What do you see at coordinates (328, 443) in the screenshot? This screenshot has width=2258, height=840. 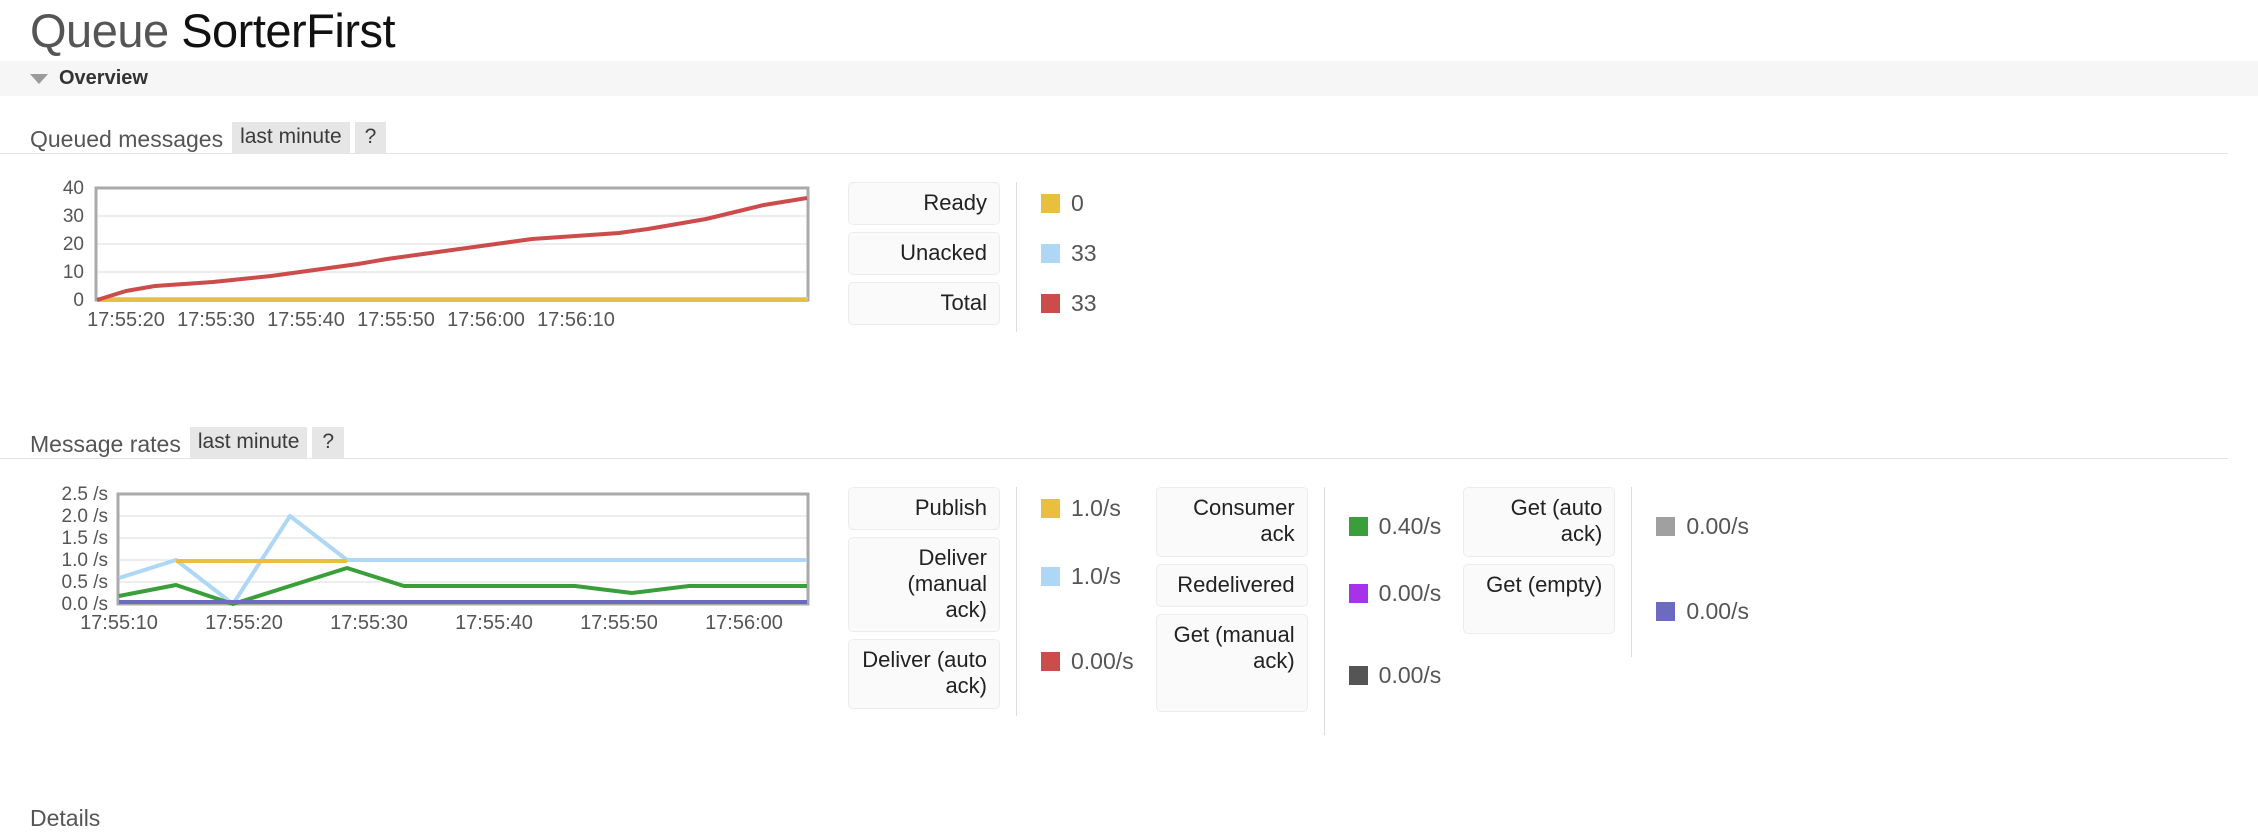 I see `message-rates-help-button: ?` at bounding box center [328, 443].